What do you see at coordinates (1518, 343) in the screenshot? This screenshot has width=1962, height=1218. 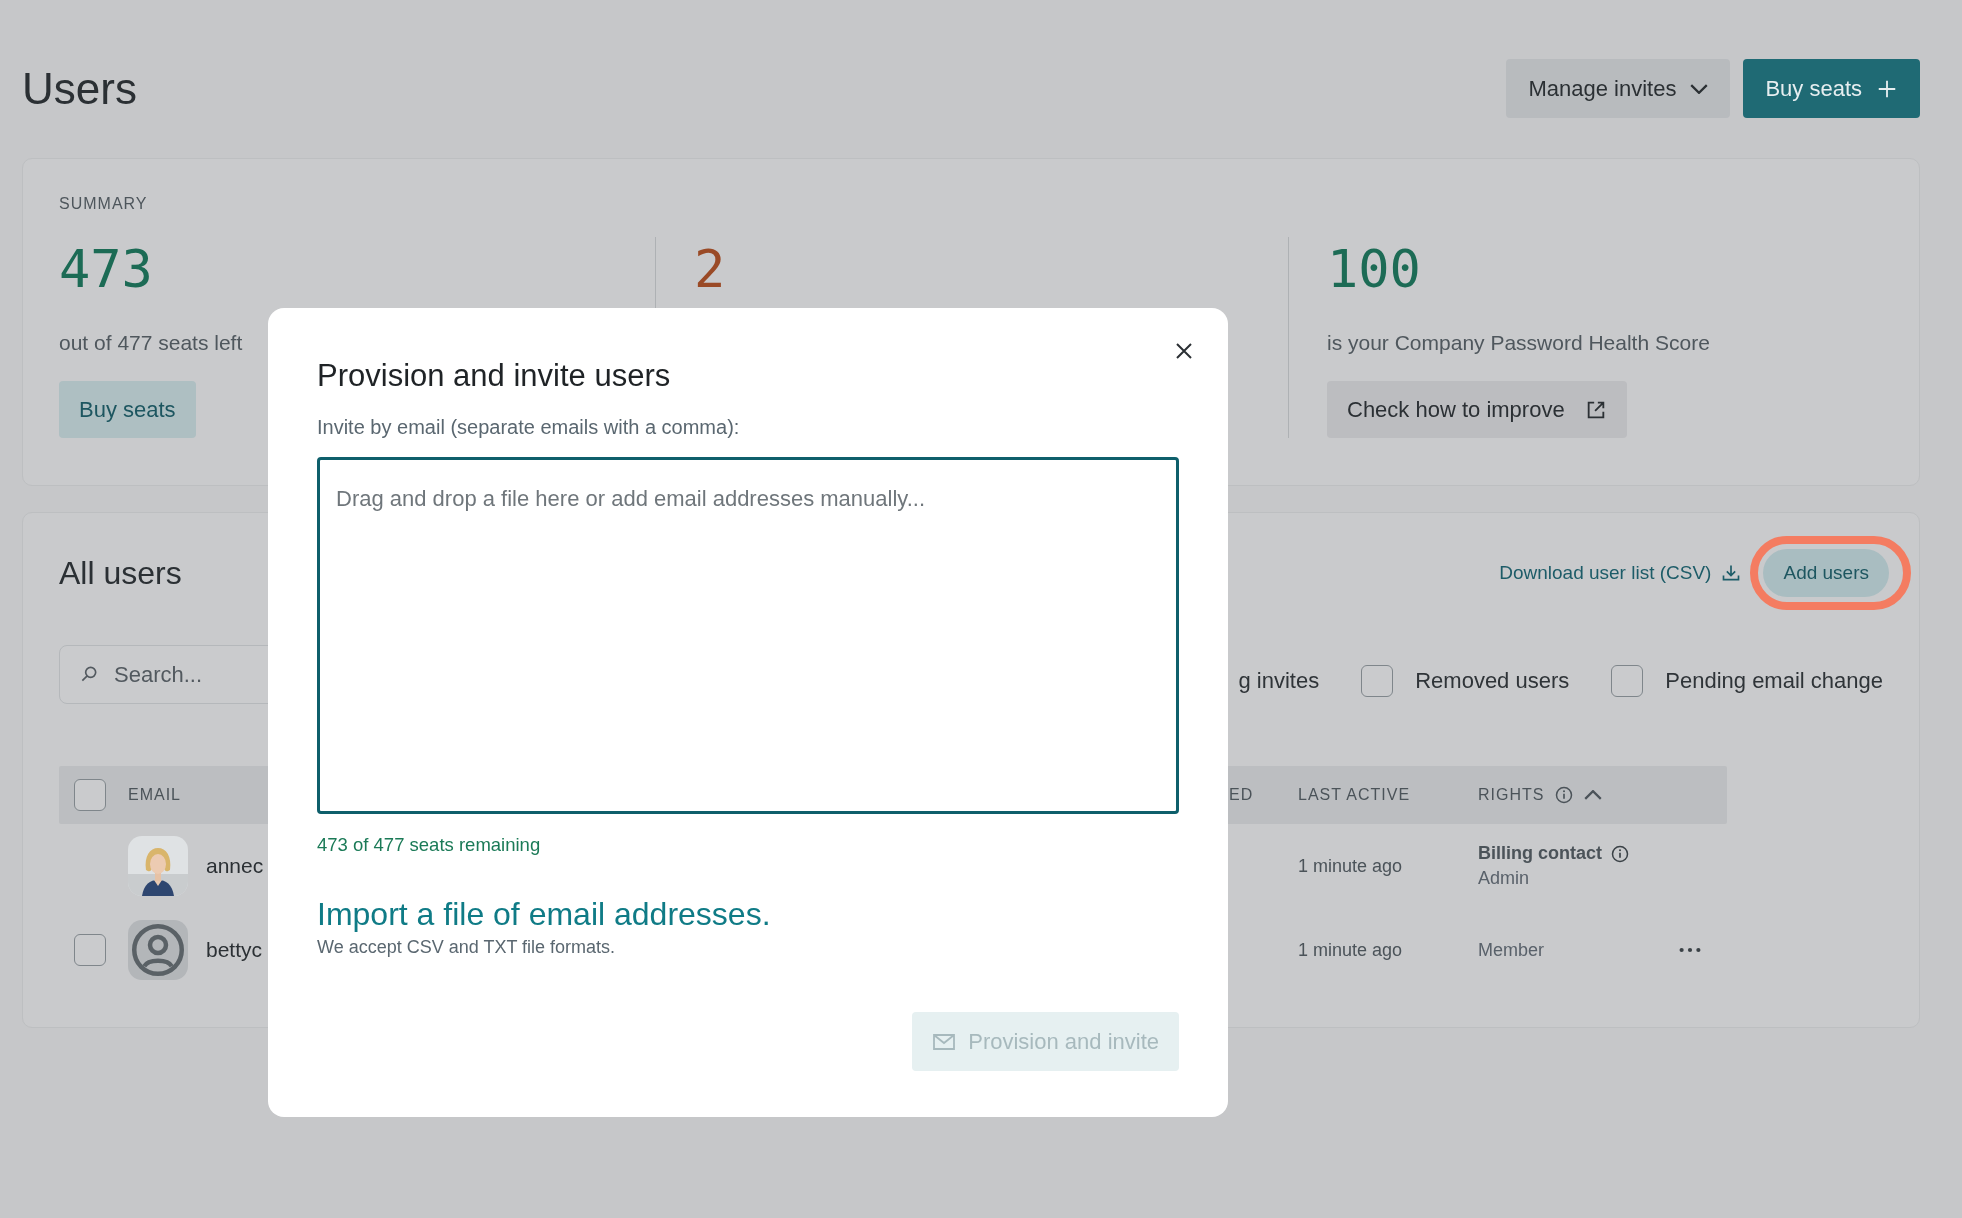 I see `stat-caption: is your Company Password Health Score` at bounding box center [1518, 343].